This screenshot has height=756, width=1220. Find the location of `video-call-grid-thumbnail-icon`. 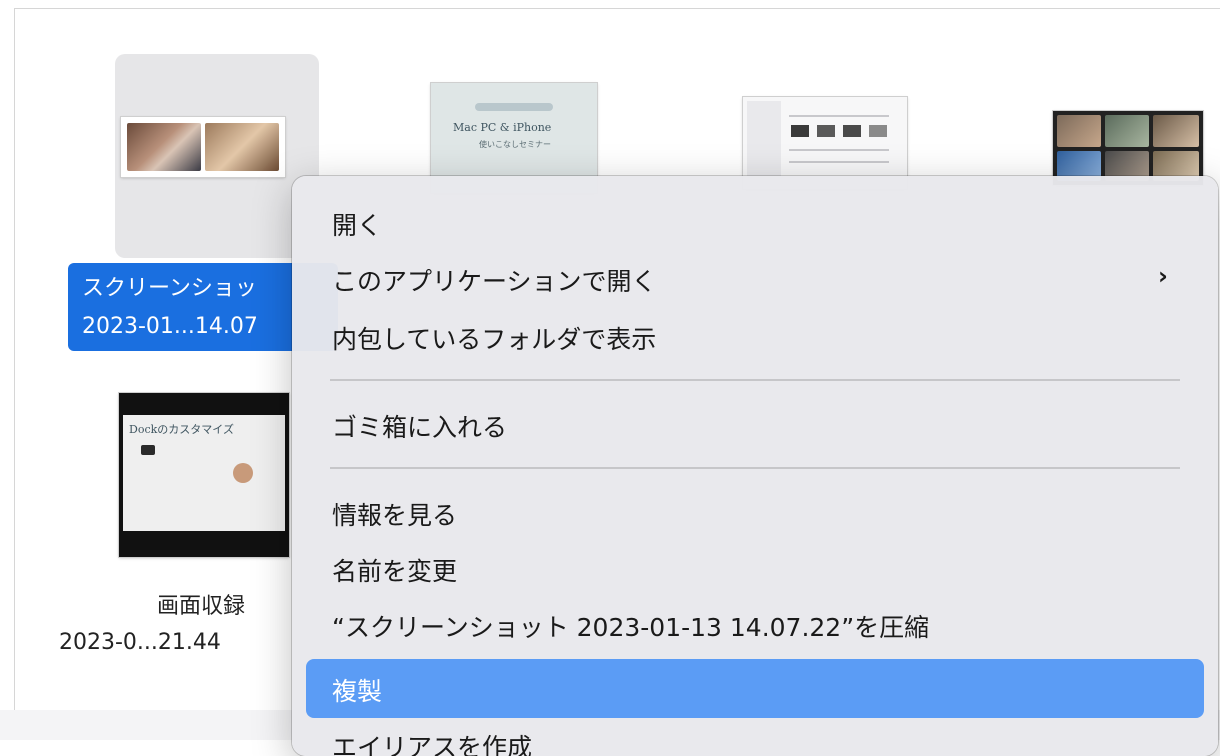

video-call-grid-thumbnail-icon is located at coordinates (1079, 131).